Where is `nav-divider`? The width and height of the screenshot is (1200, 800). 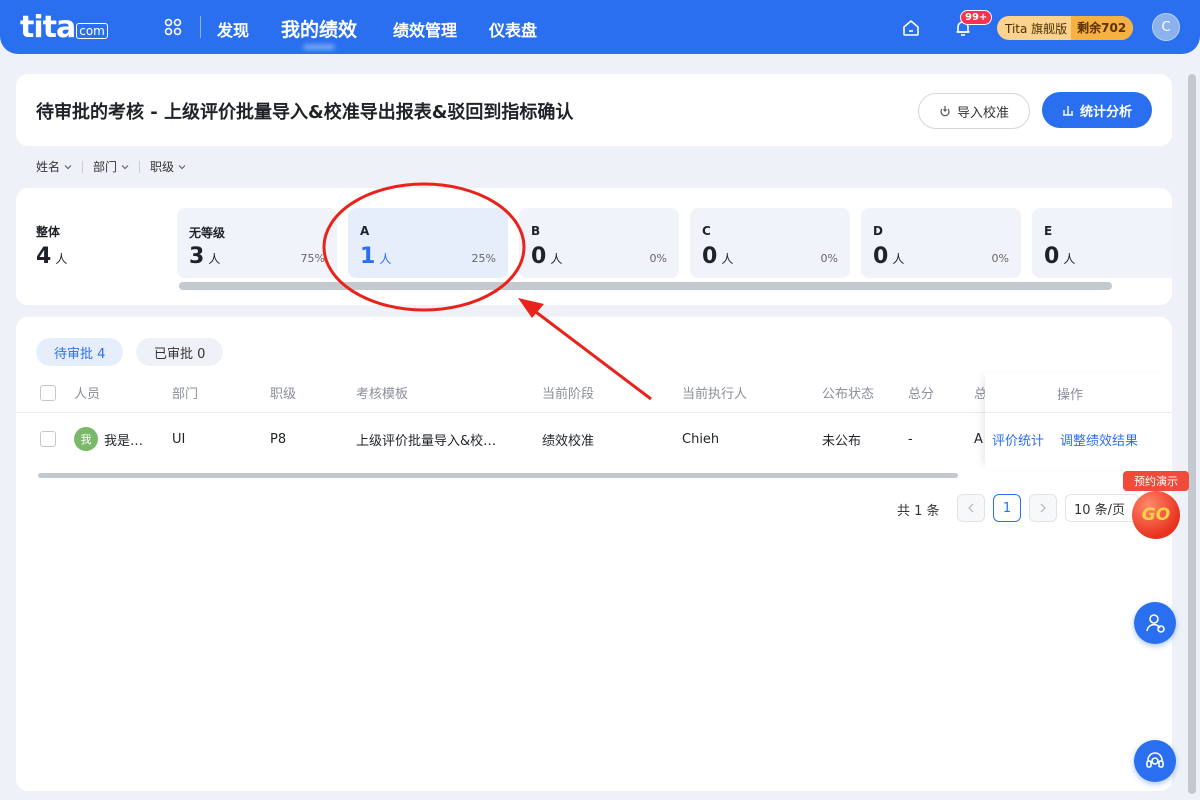
nav-divider is located at coordinates (200, 27).